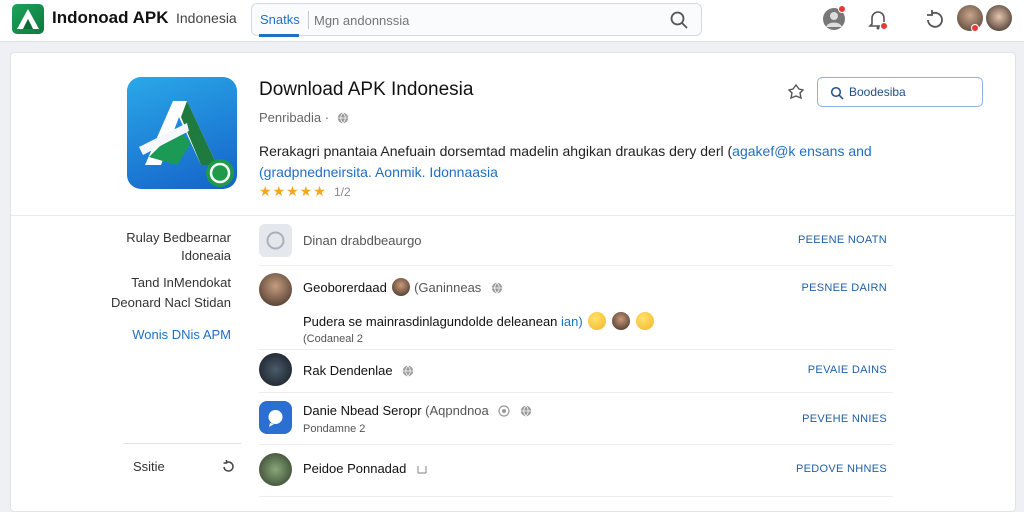  What do you see at coordinates (842, 9) in the screenshot?
I see `notification-badge` at bounding box center [842, 9].